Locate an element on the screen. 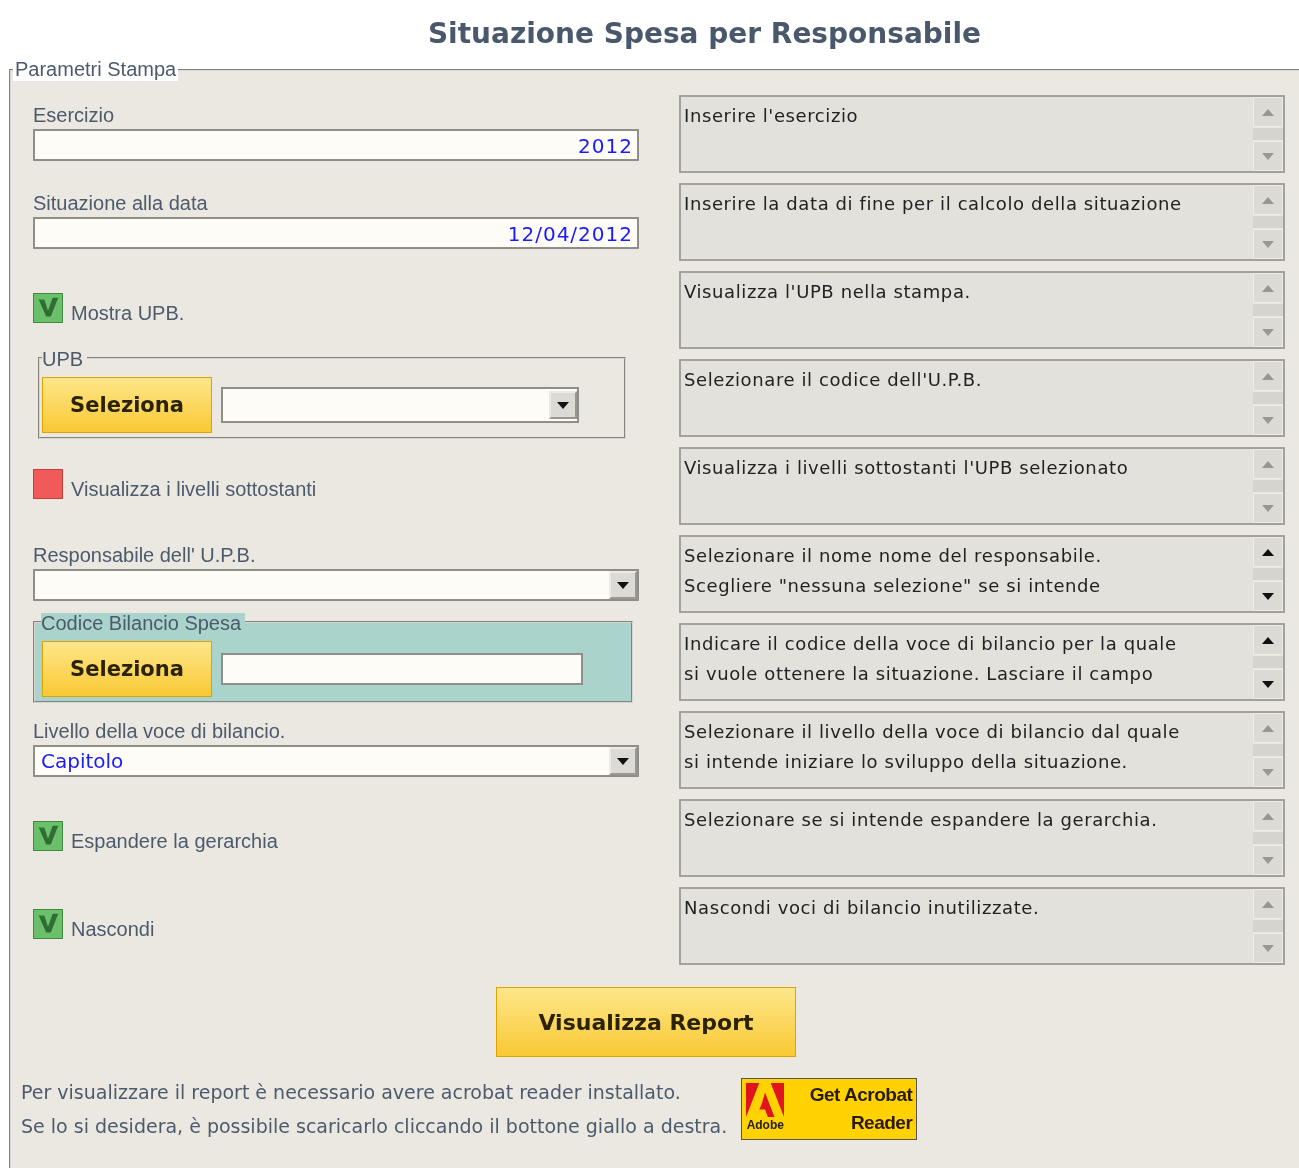  field-label: Responsabile dell' U.P.B. is located at coordinates (145, 555).